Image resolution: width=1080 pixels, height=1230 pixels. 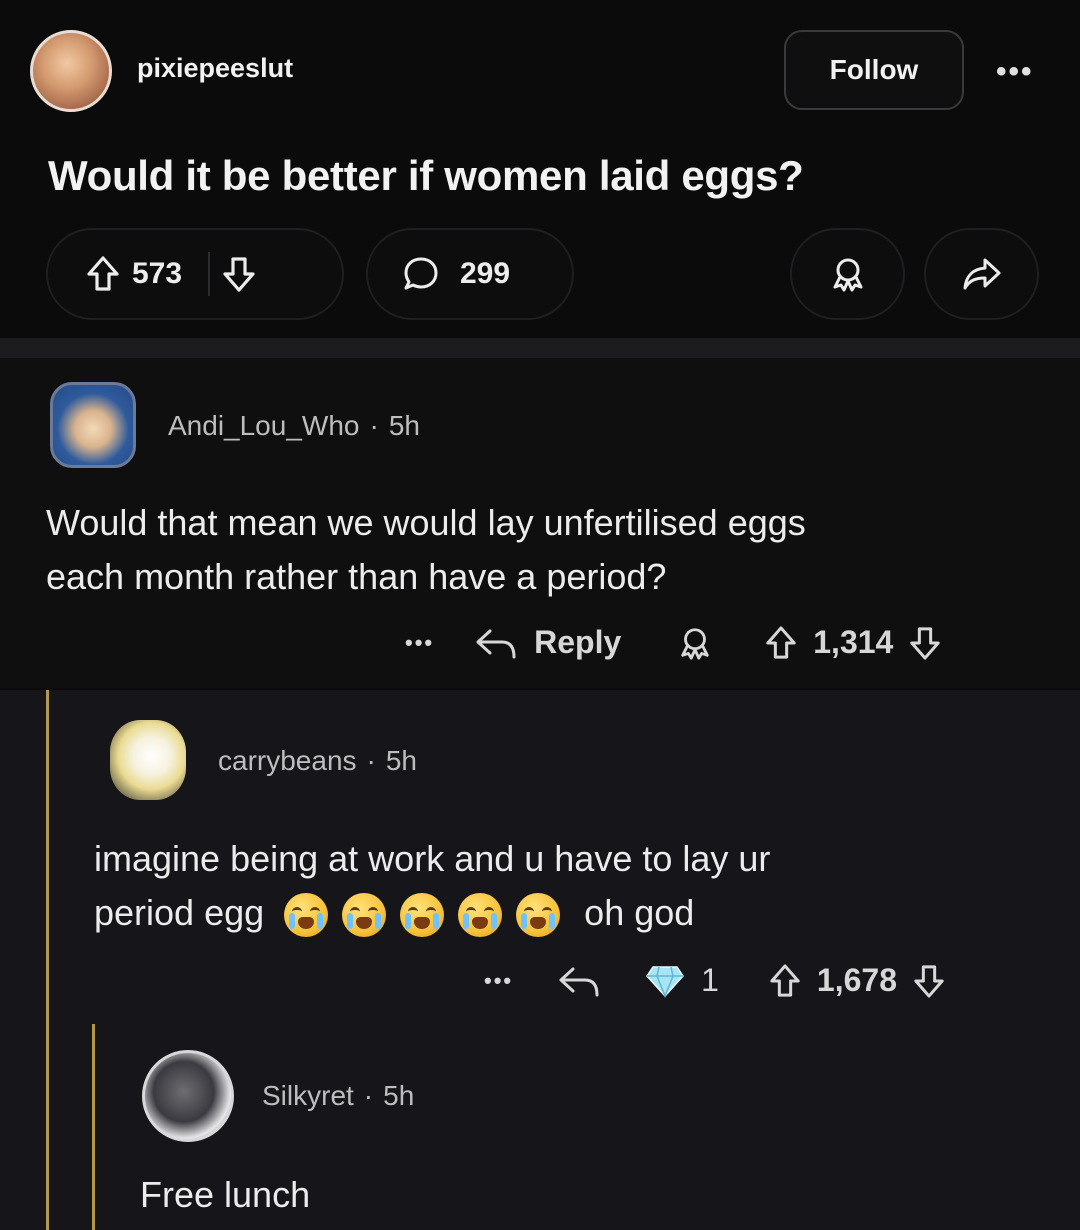 What do you see at coordinates (856, 980) in the screenshot?
I see `comment-score: 1,678` at bounding box center [856, 980].